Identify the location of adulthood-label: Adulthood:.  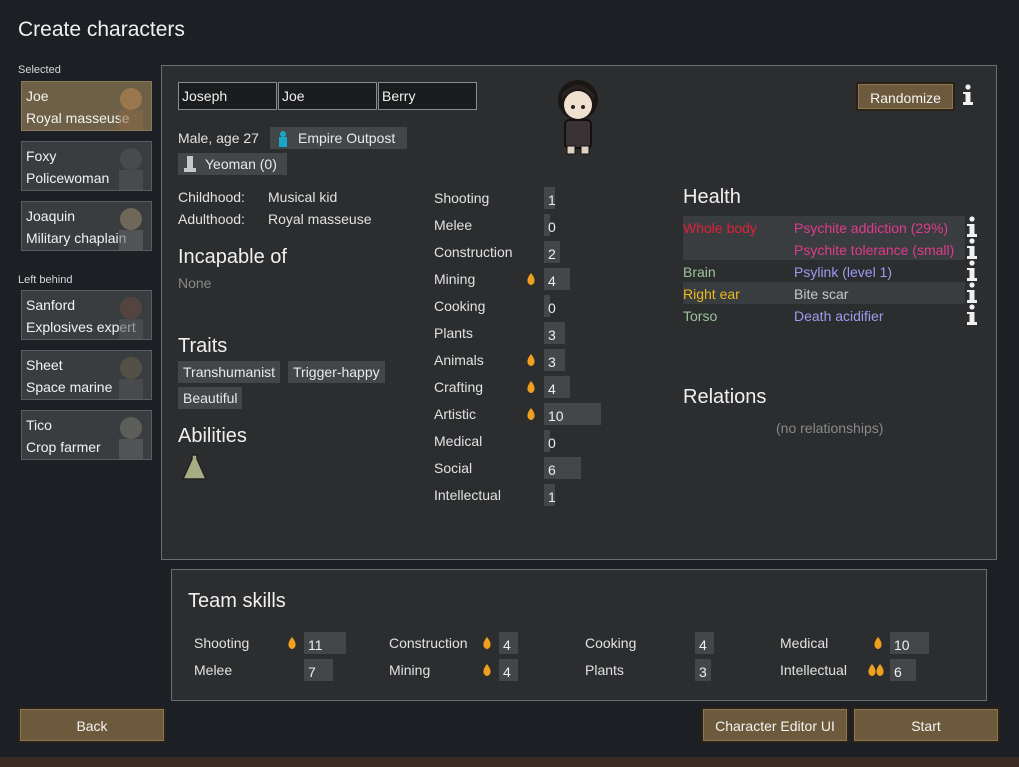
(211, 219).